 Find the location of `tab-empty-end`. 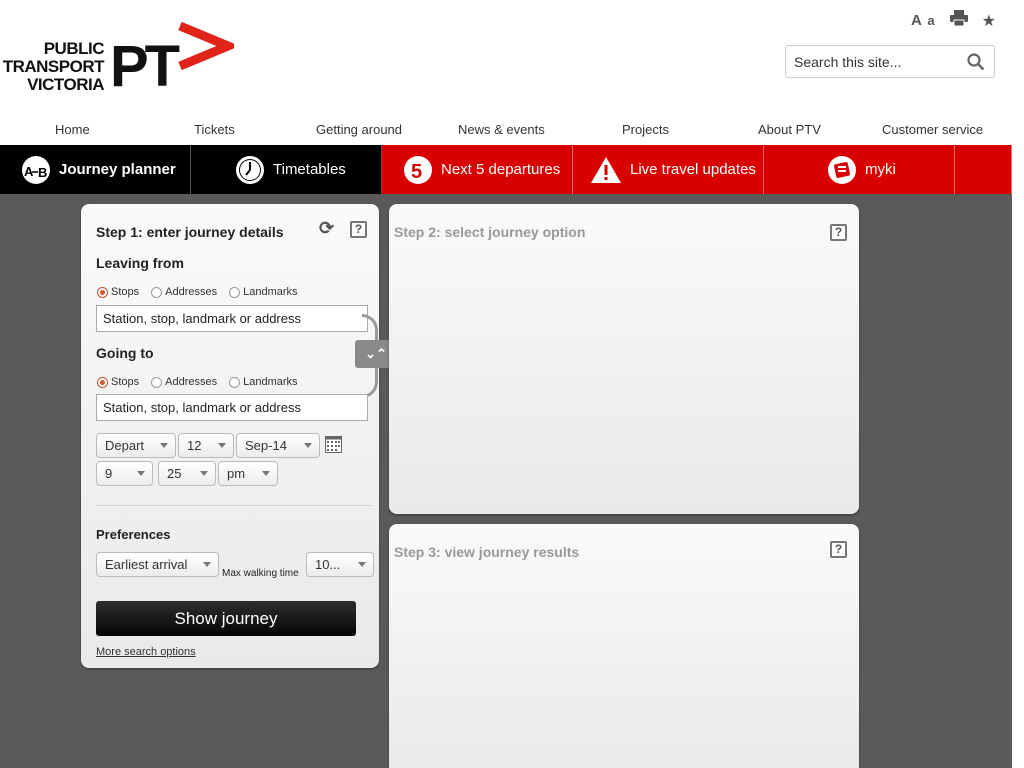

tab-empty-end is located at coordinates (983, 169).